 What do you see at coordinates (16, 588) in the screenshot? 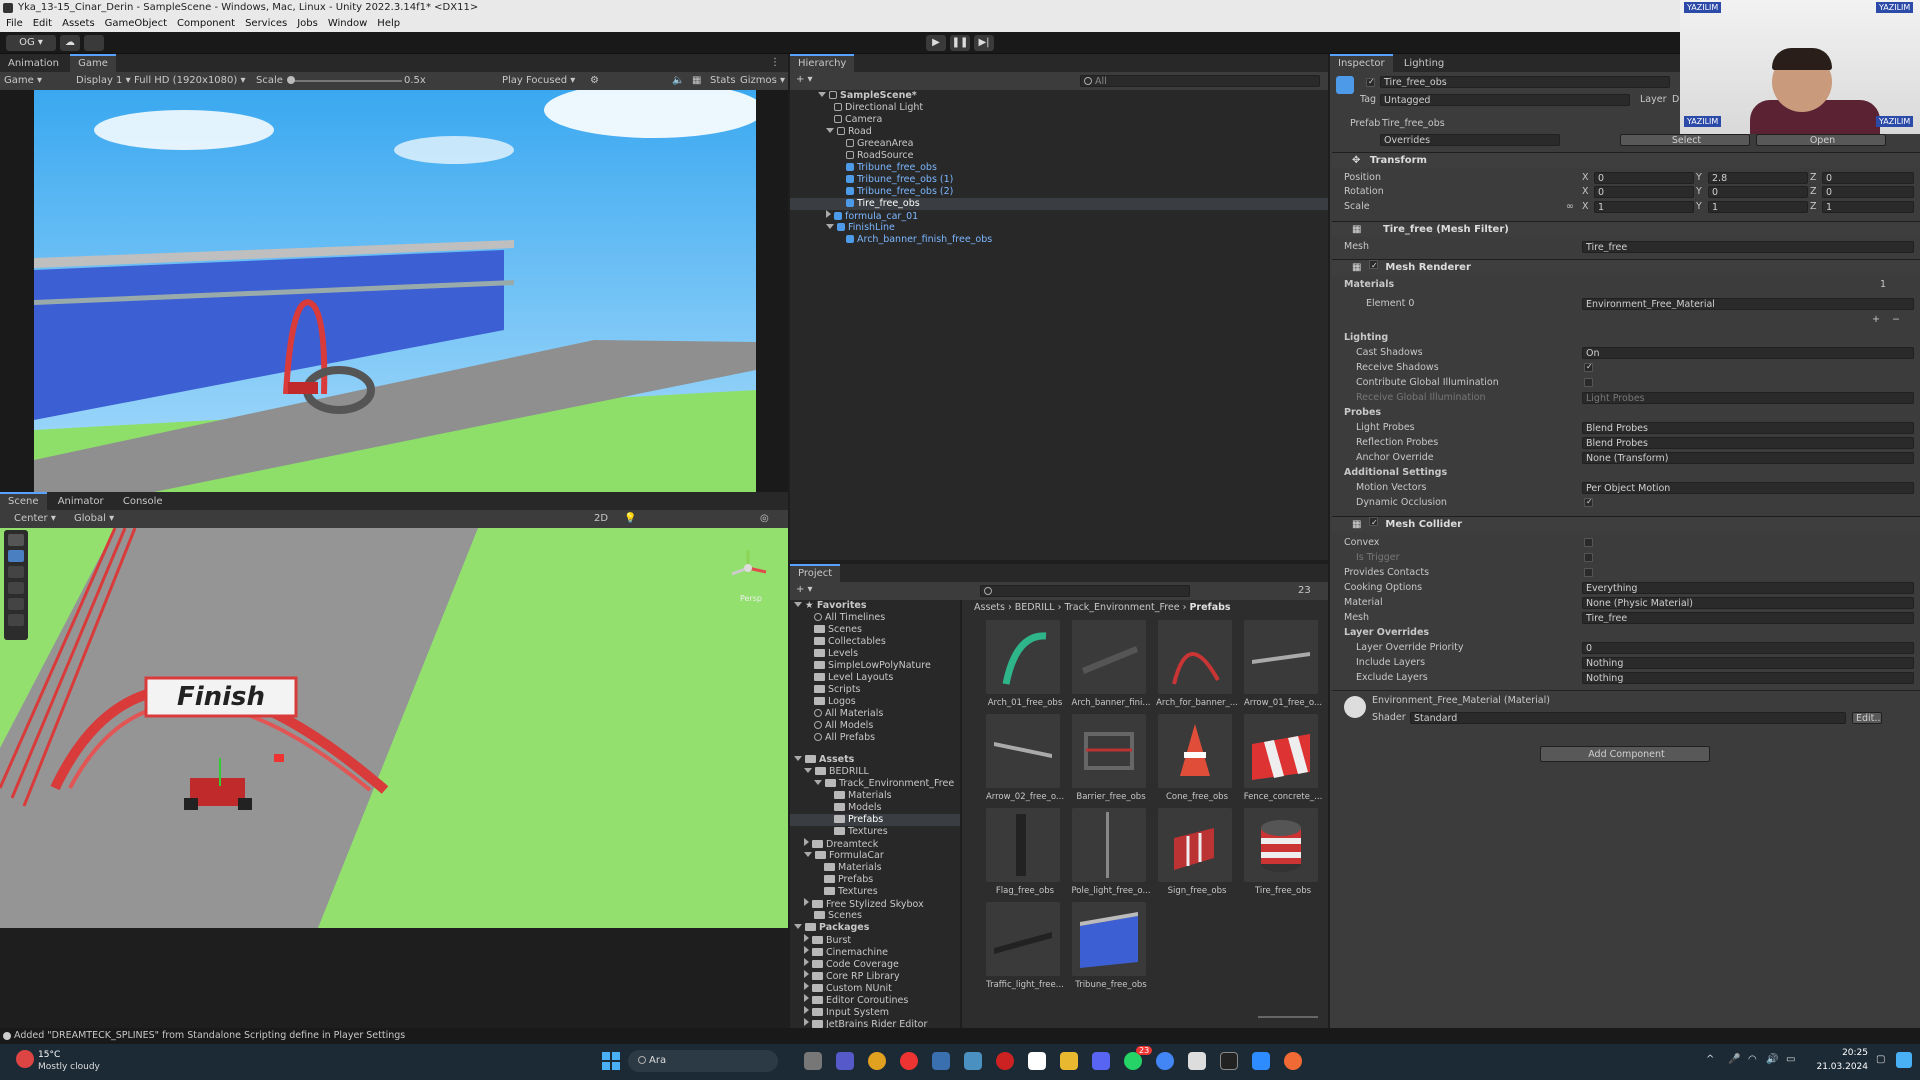
I see `scale-tool-button` at bounding box center [16, 588].